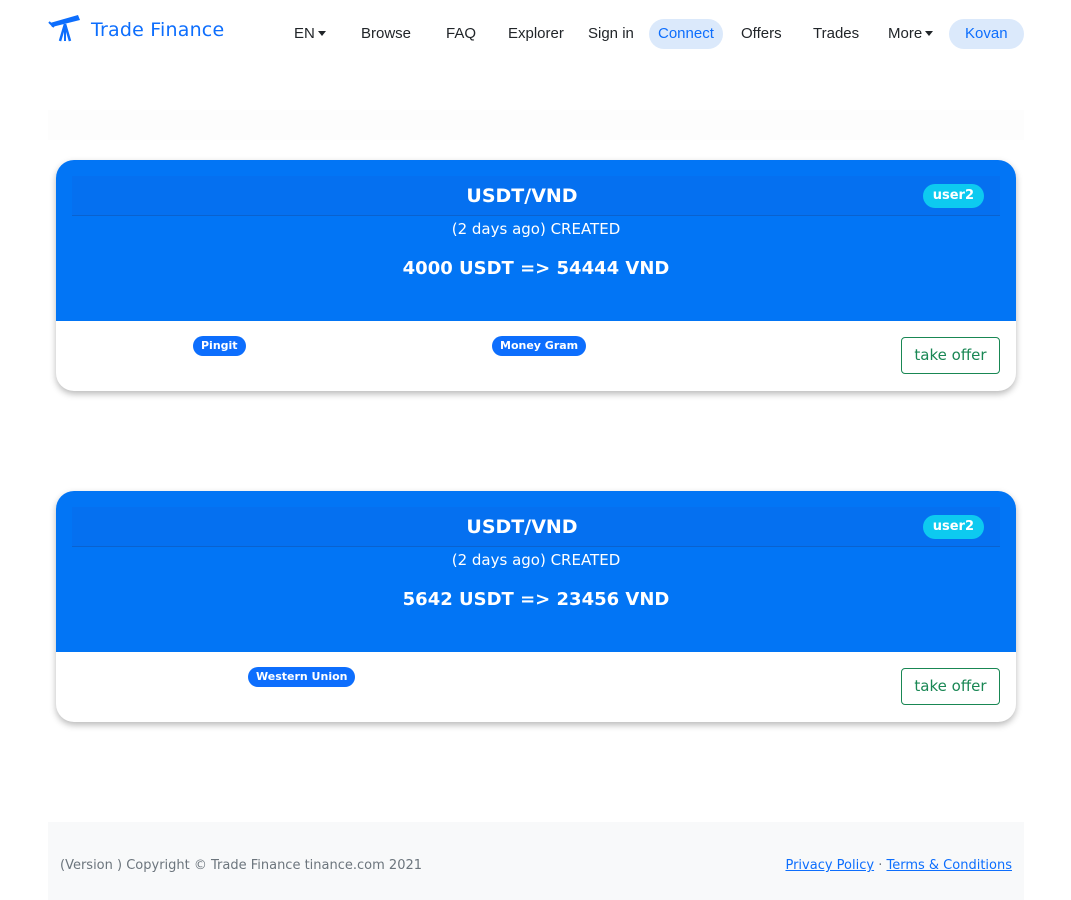  I want to click on network-button: Kovan, so click(986, 34).